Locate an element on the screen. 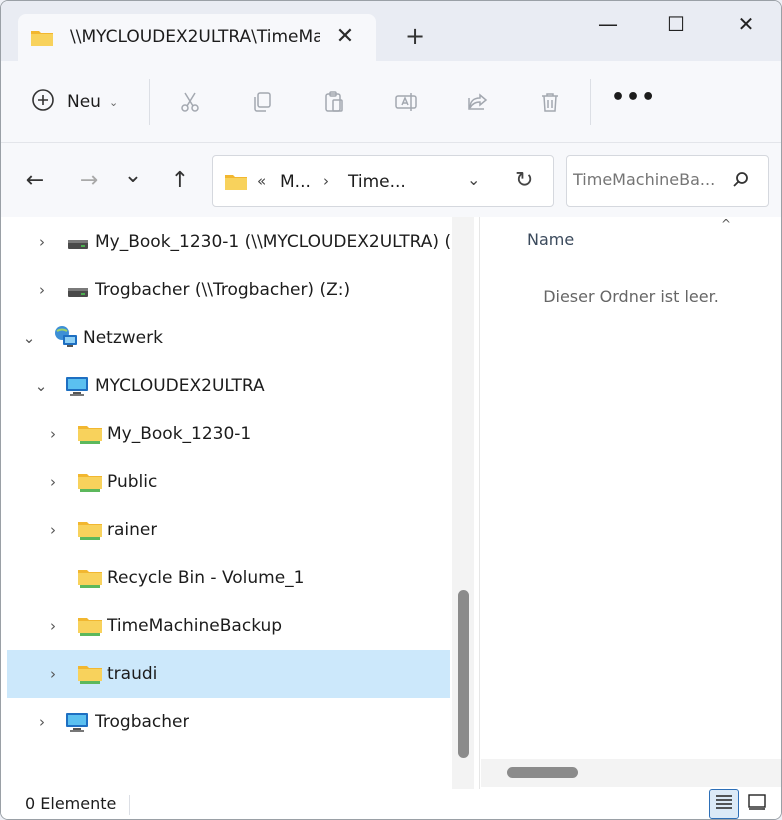 The image size is (782, 820). tree-item-trogbacher-drive: › Trogbacher (\\Trogbacher) (Z:) is located at coordinates (228, 290).